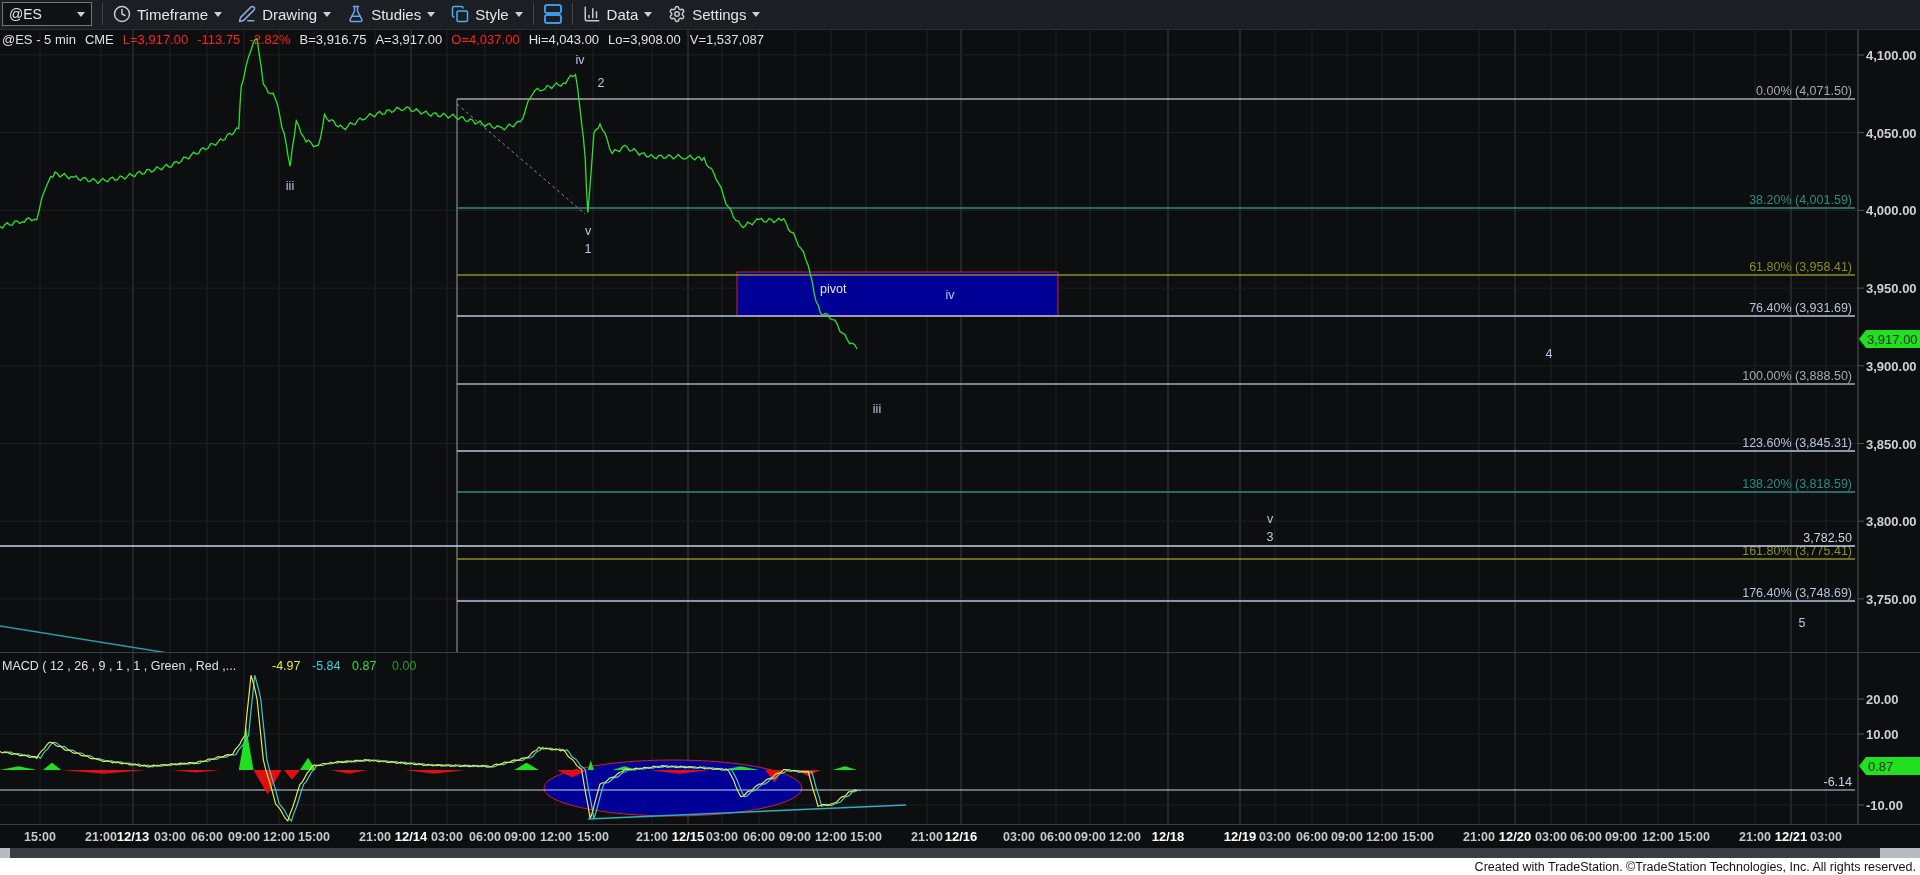 This screenshot has height=875, width=1920. Describe the element at coordinates (1800, 307) in the screenshot. I see `fib-level-label: 76.40% (3,931.69)` at that location.